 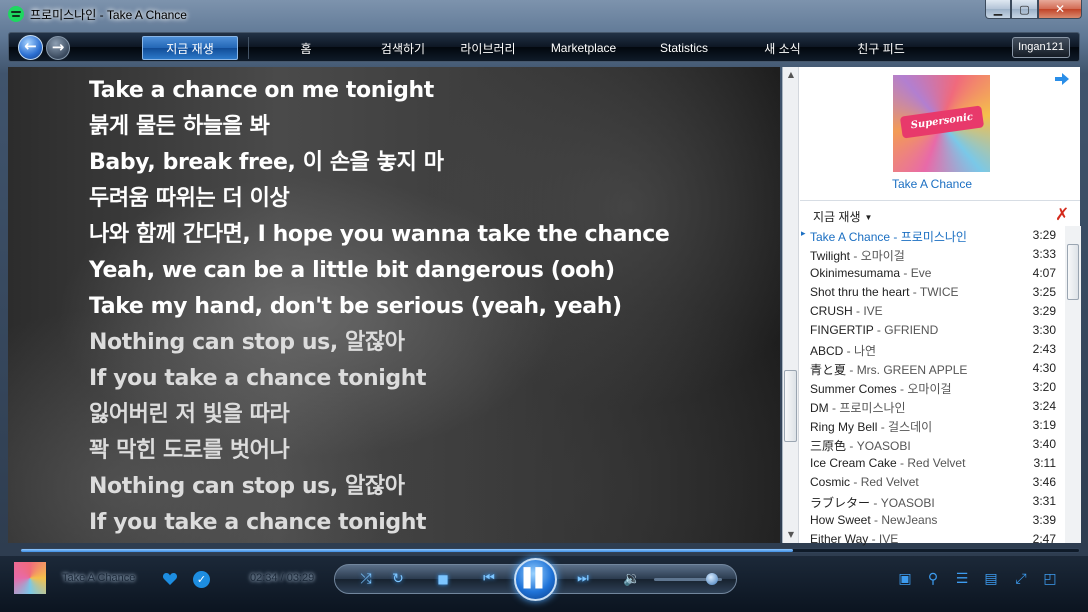 What do you see at coordinates (398, 579) in the screenshot?
I see `repeat-icon: ↻` at bounding box center [398, 579].